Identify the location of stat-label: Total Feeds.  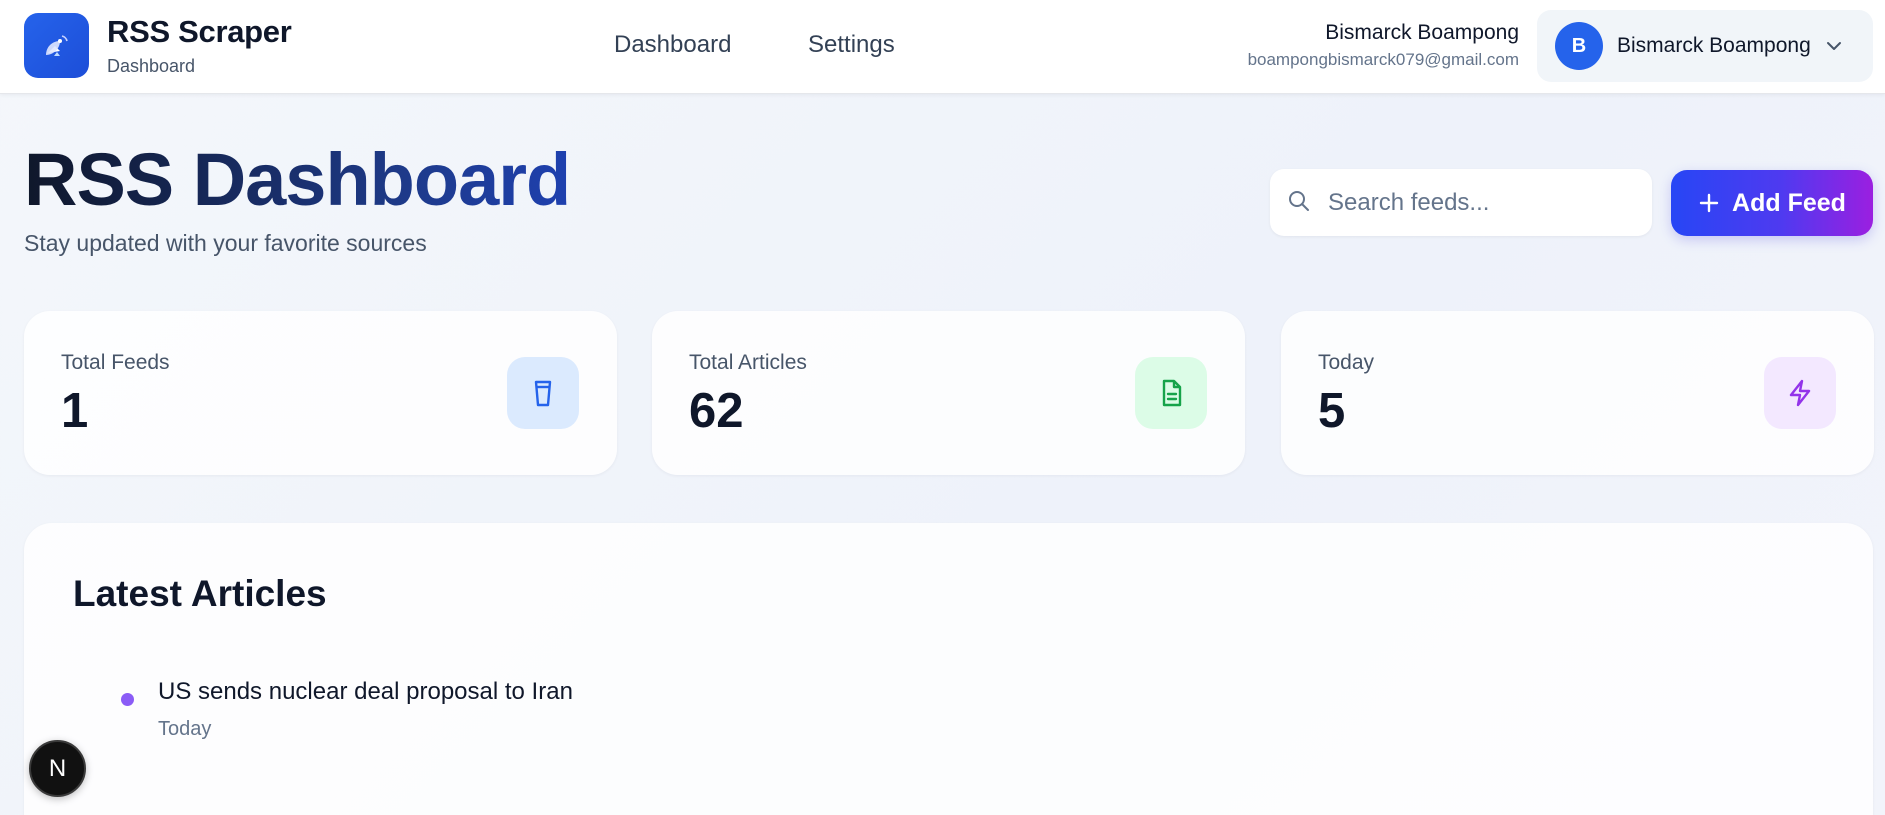
(115, 362).